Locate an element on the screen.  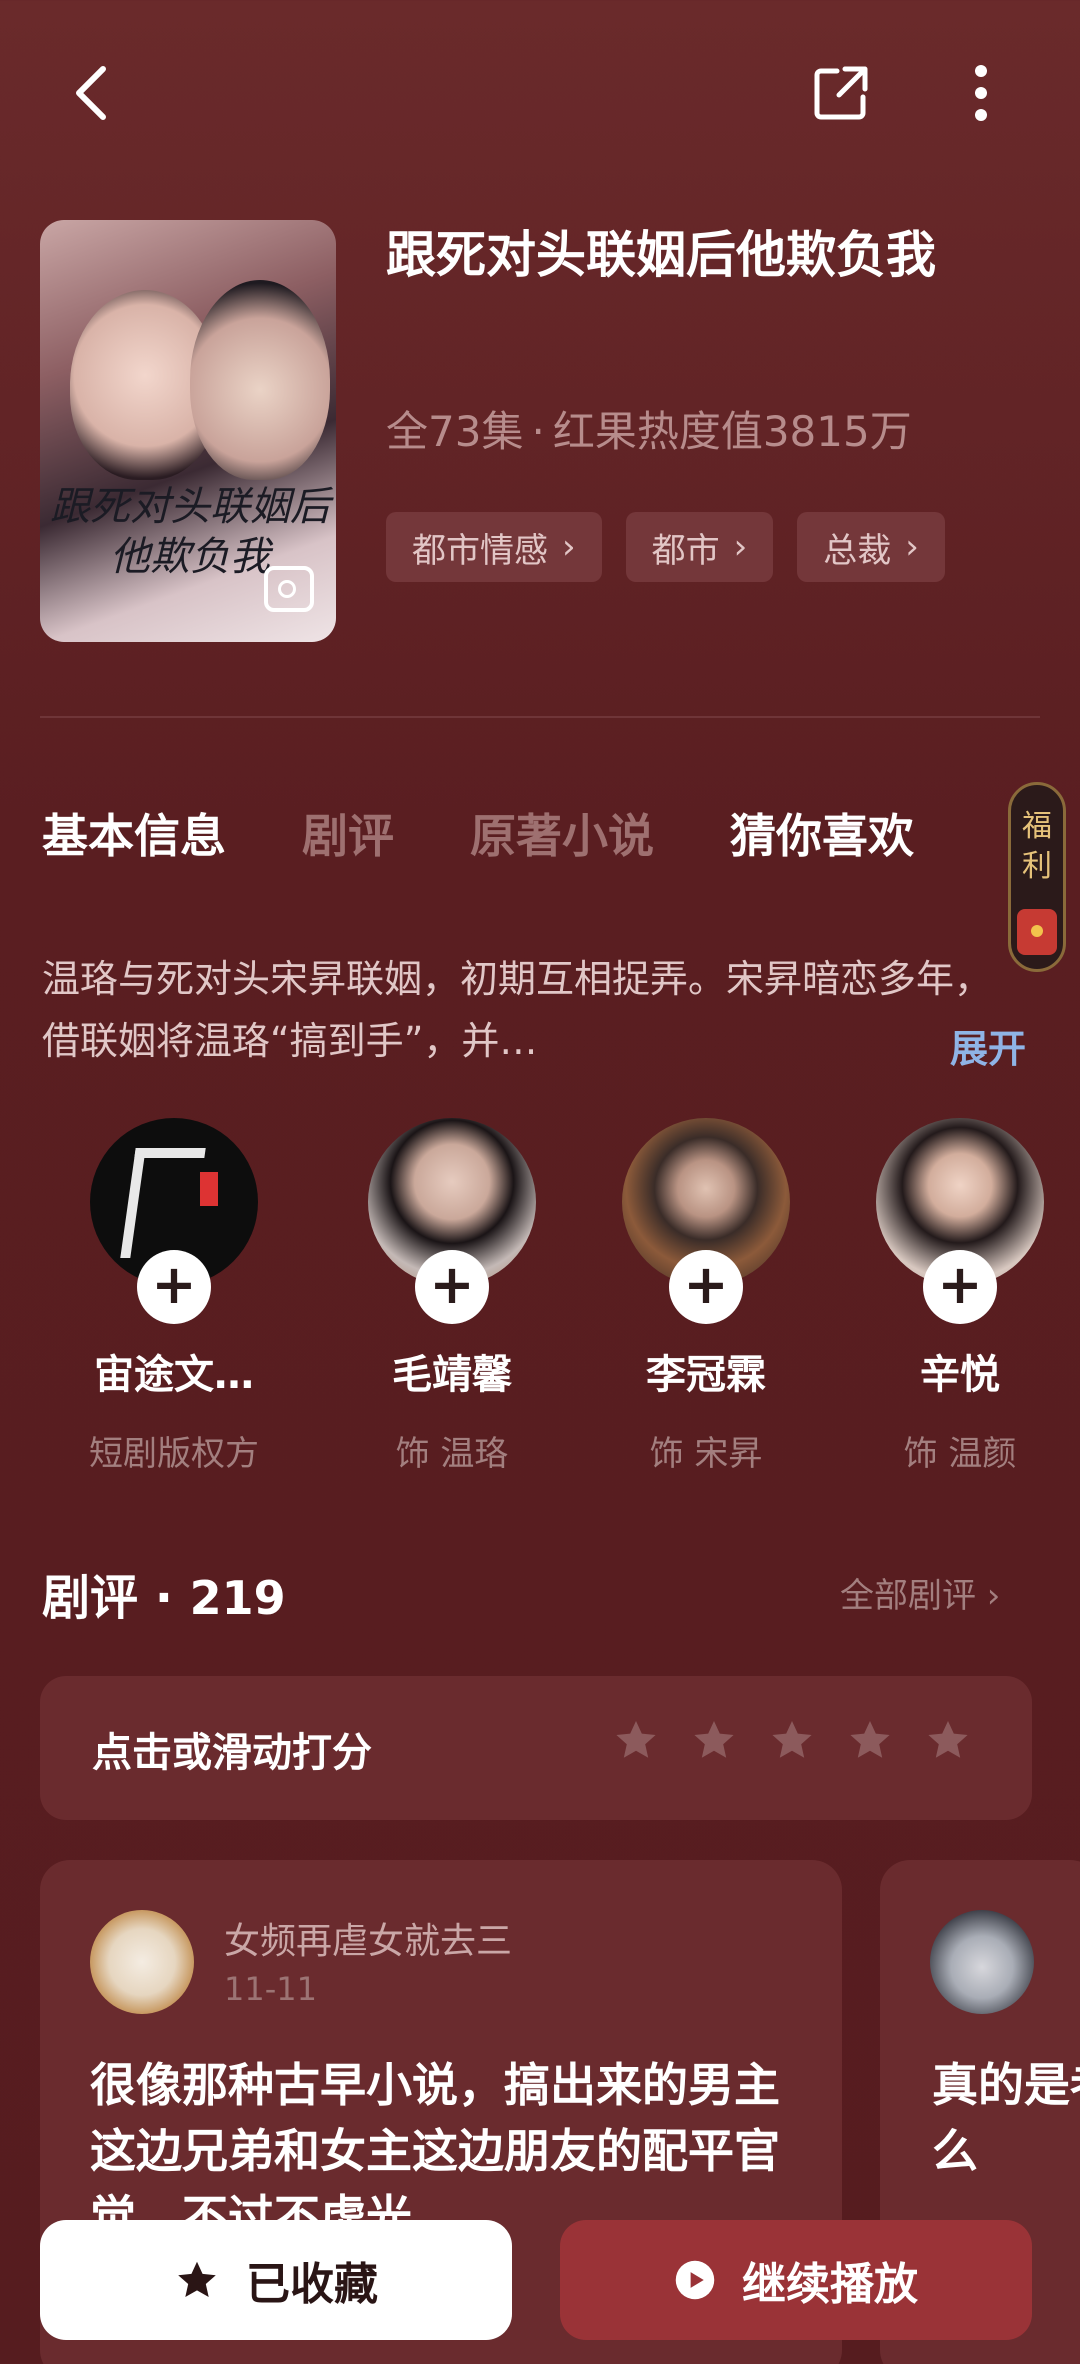
cast-role: 饰 宋昇 is located at coordinates (706, 1454).